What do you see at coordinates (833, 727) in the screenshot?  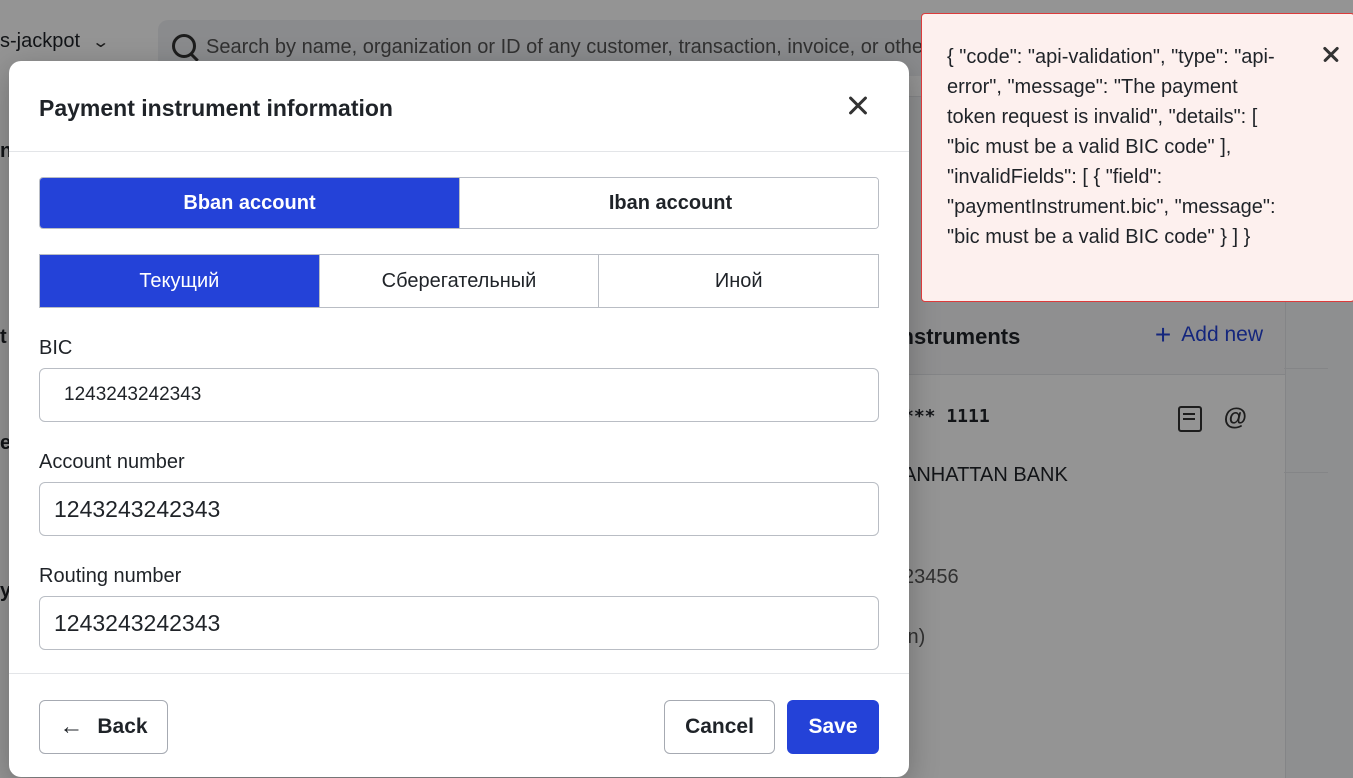 I see `save-button: Save` at bounding box center [833, 727].